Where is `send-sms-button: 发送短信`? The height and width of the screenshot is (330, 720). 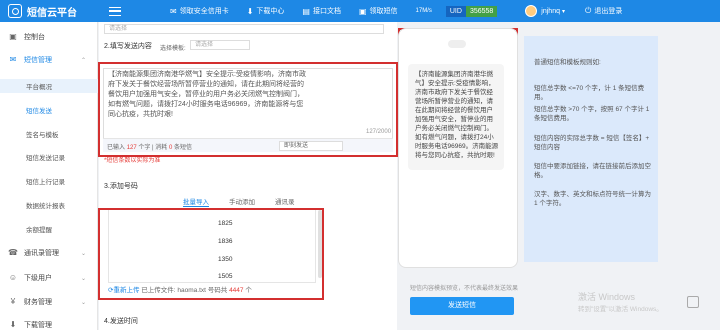
send-sms-button: 发送短信 is located at coordinates (462, 306).